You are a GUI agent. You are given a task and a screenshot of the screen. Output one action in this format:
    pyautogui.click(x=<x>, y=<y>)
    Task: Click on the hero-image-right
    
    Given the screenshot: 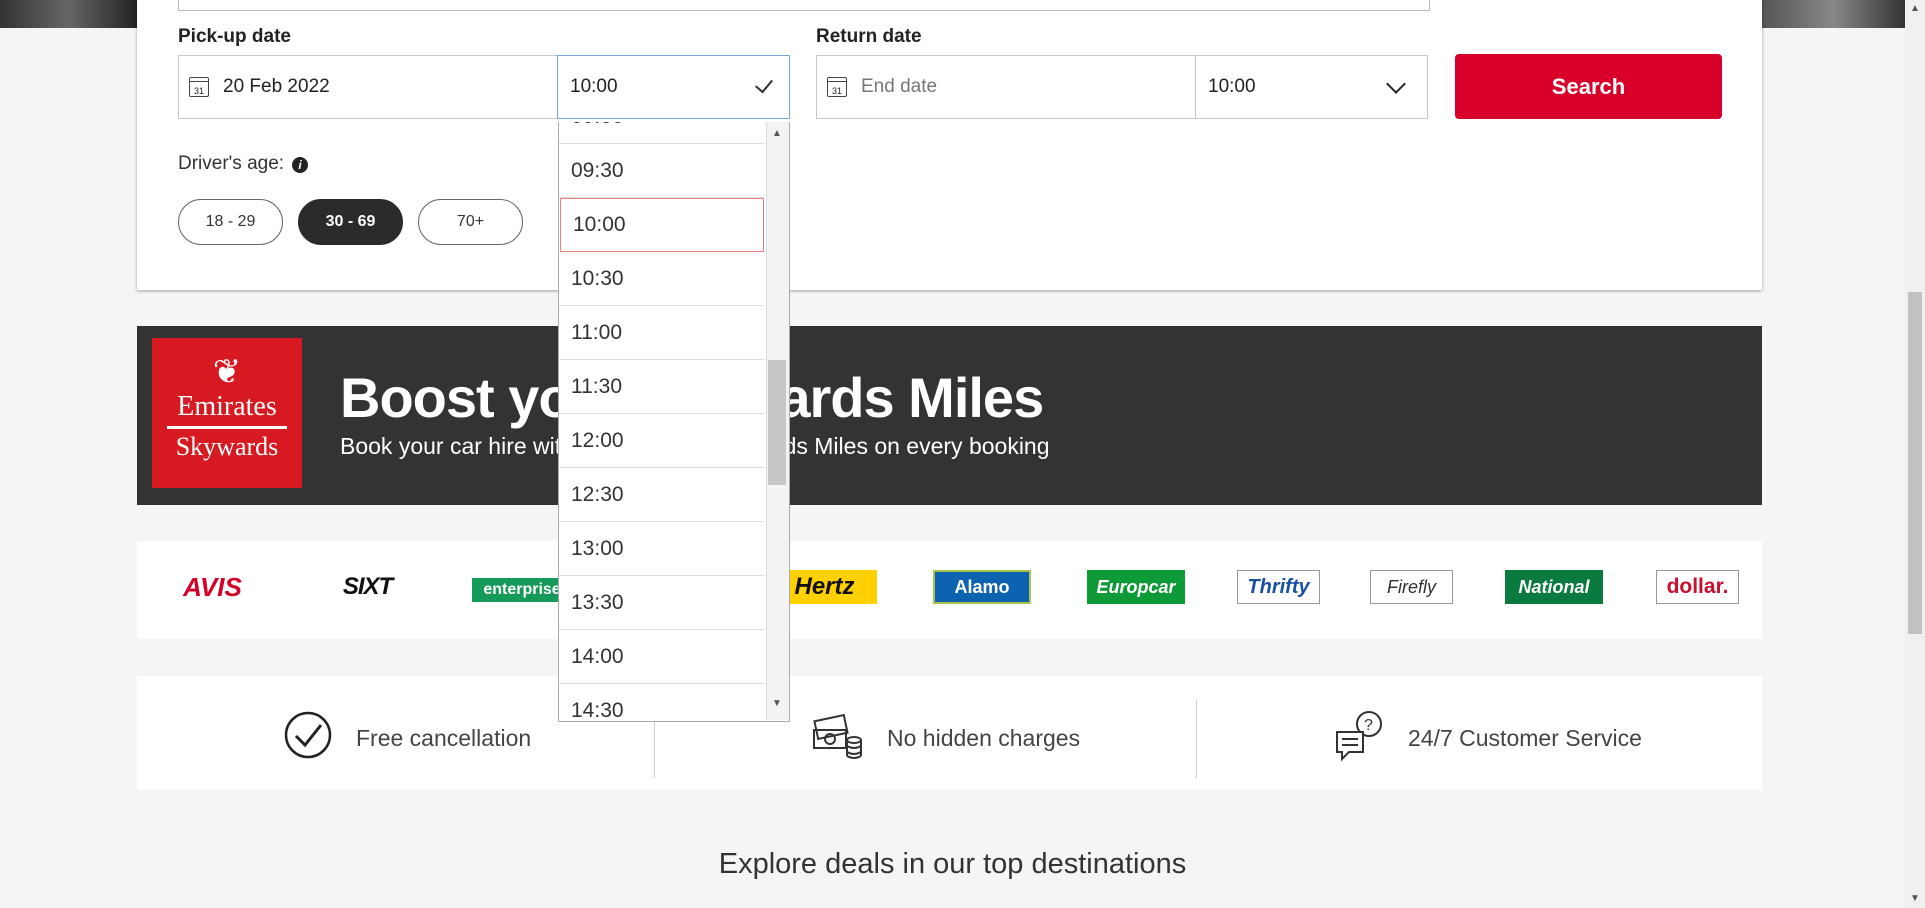 What is the action you would take?
    pyautogui.click(x=1833, y=14)
    